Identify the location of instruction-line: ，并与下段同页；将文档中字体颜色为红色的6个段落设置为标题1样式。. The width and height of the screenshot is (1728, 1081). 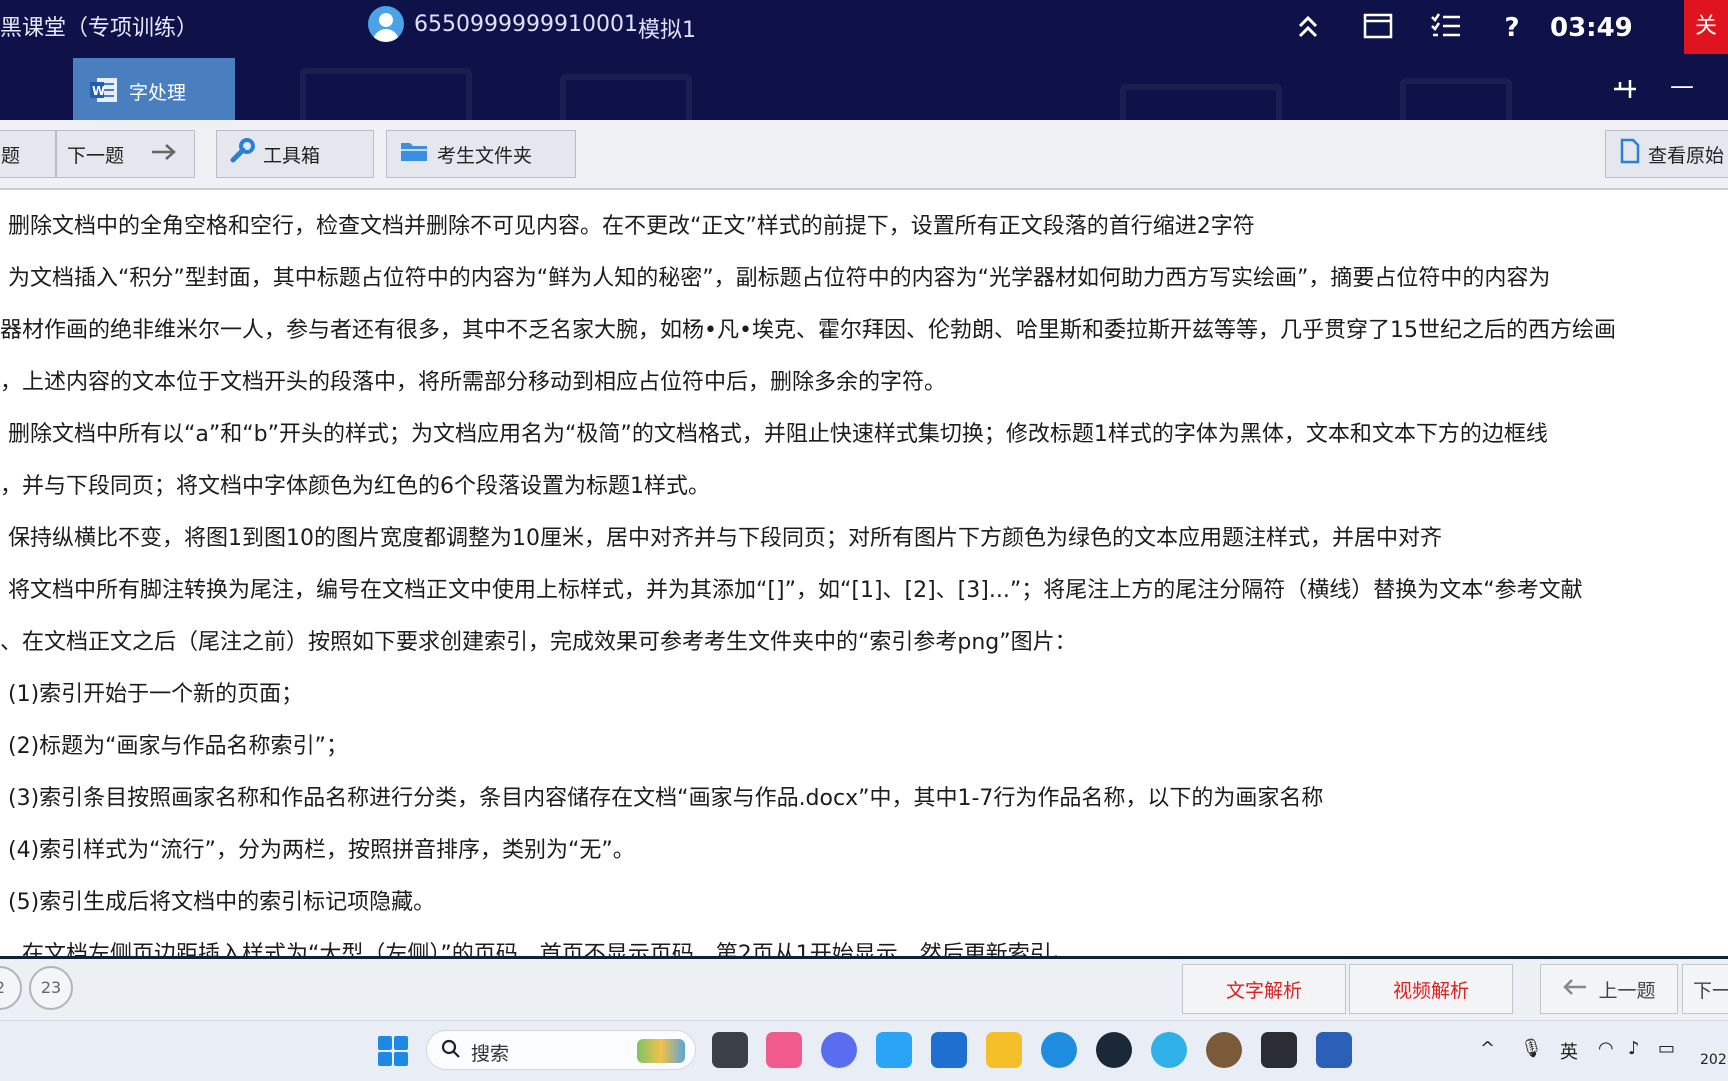
(355, 486).